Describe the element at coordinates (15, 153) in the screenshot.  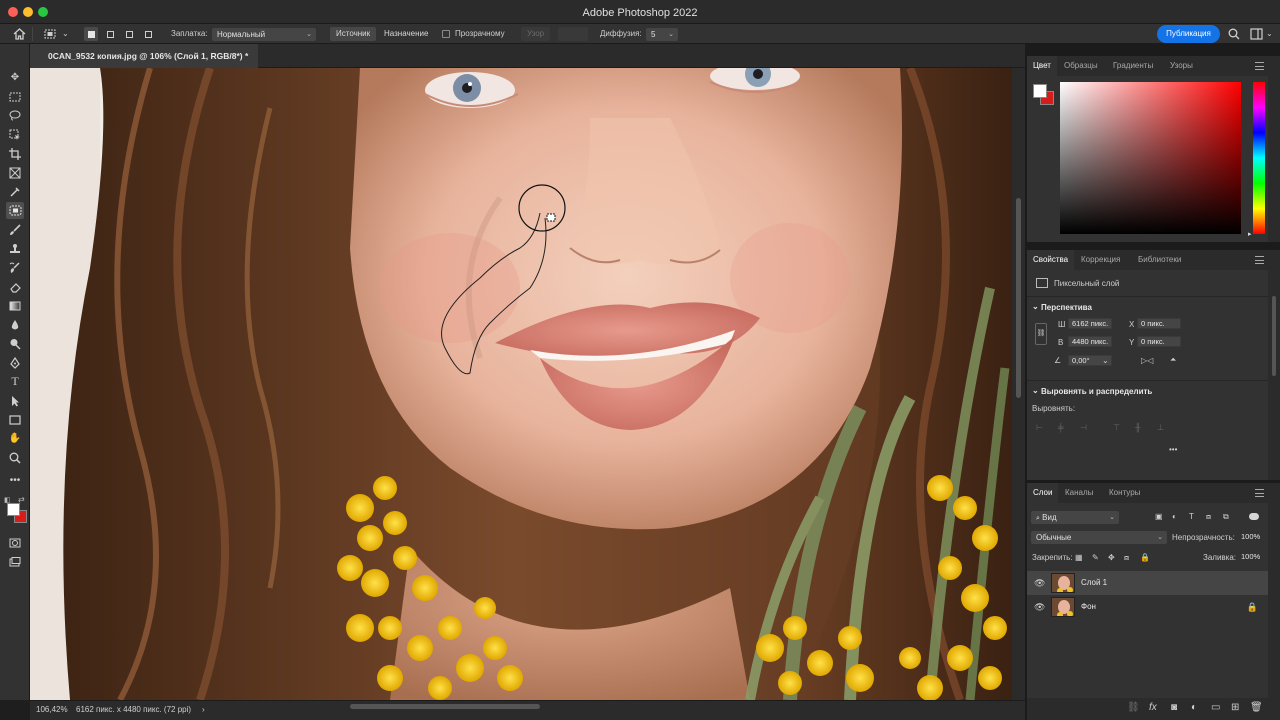
I see `crop-tool-icon` at that location.